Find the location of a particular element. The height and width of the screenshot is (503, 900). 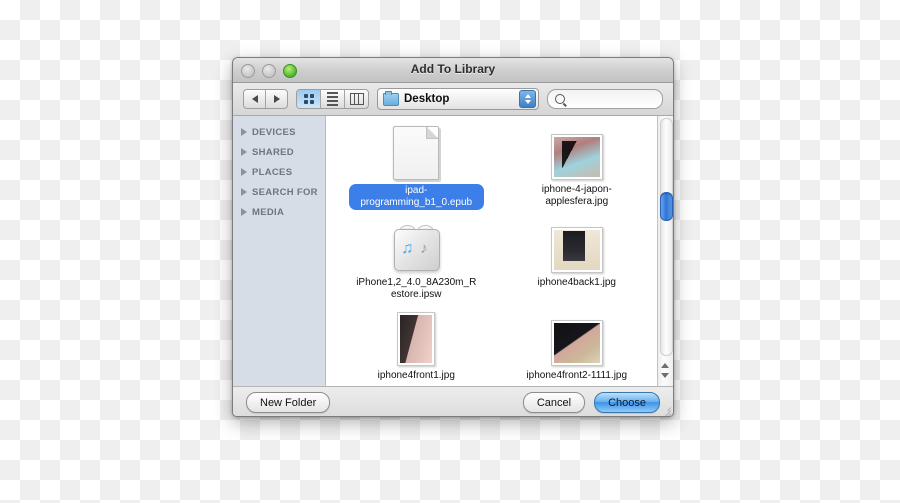

resize-grip is located at coordinates (665, 409).